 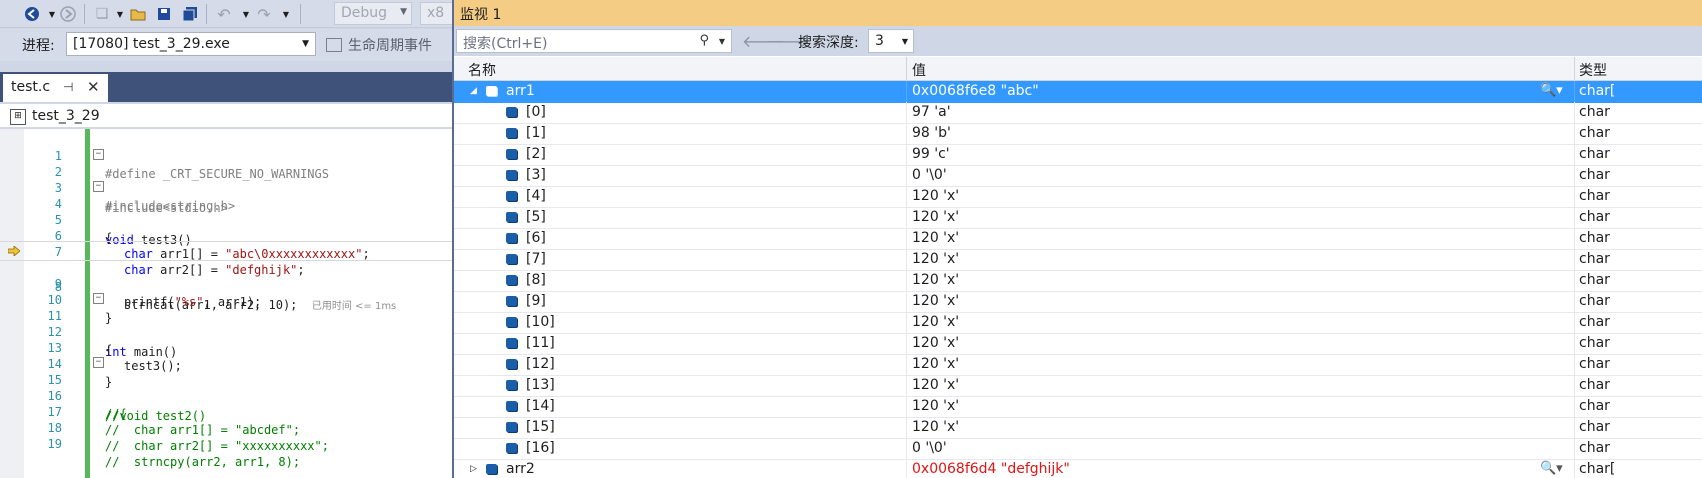 What do you see at coordinates (904, 41) in the screenshot?
I see `chevron-down-icon: ▼` at bounding box center [904, 41].